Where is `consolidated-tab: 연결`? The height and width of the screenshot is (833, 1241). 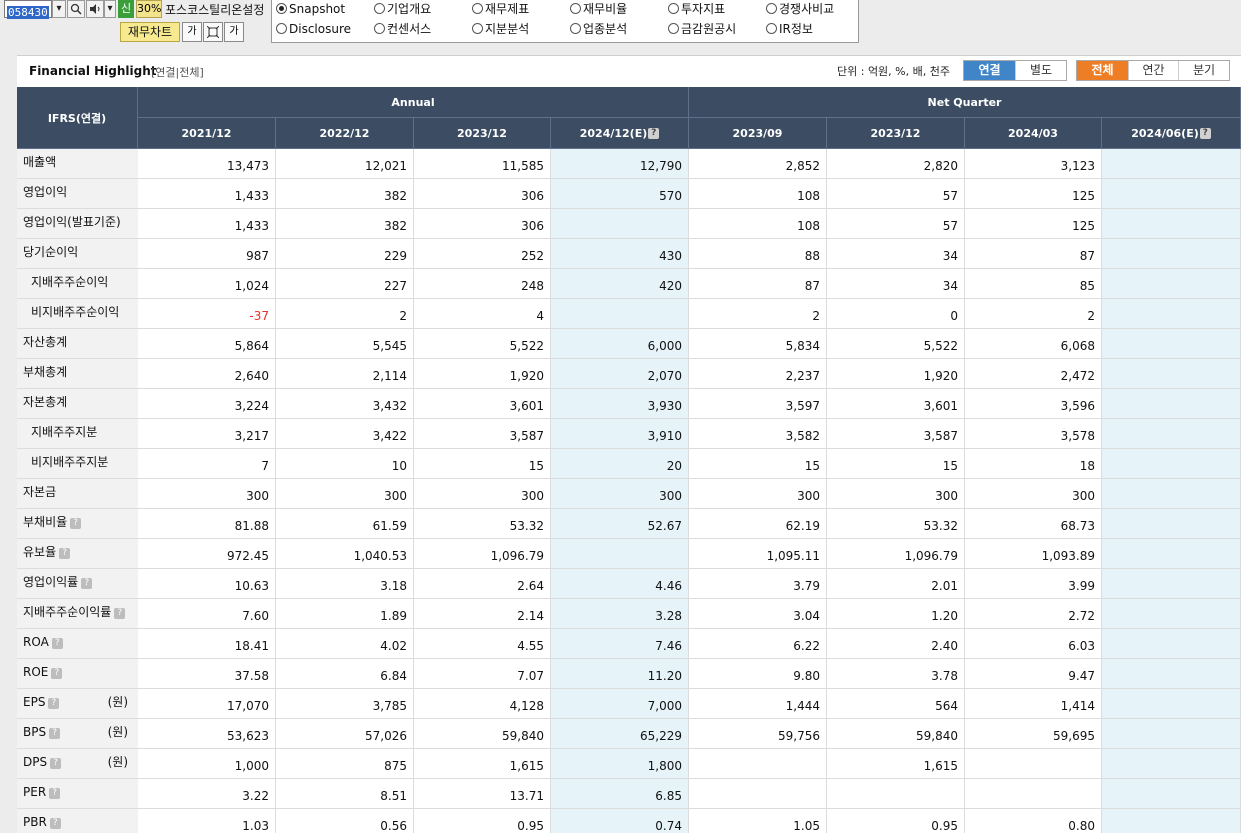 consolidated-tab: 연결 is located at coordinates (990, 70).